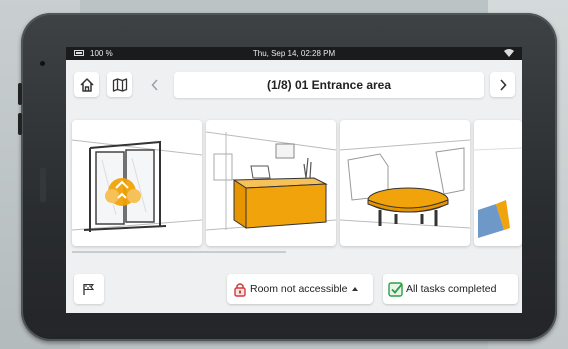 This screenshot has height=349, width=568. I want to click on reception-desk-card, so click(271, 183).